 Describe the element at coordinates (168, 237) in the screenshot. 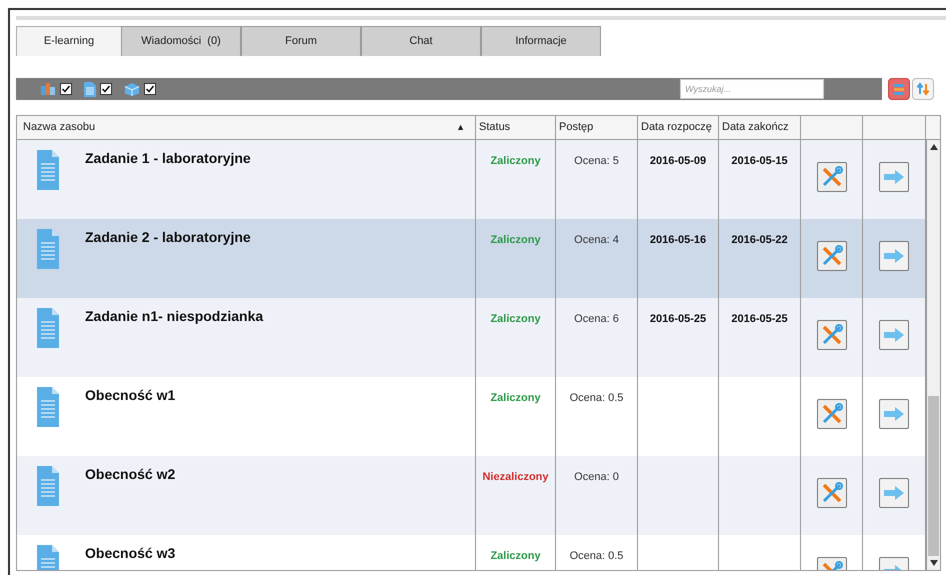

I see `resource-name: Zadanie 2 - laboratoryjne` at that location.